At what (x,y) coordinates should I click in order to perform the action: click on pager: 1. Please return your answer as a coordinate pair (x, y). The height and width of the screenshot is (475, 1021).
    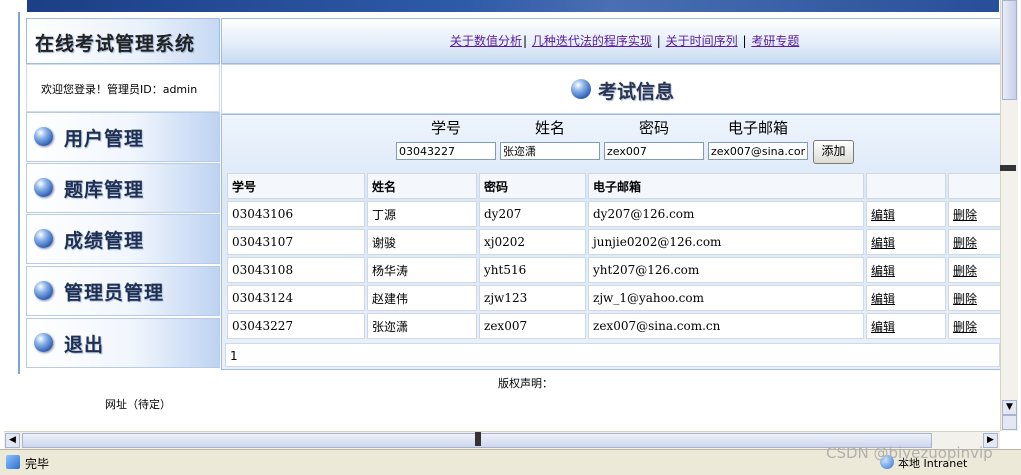
    Looking at the image, I should click on (612, 355).